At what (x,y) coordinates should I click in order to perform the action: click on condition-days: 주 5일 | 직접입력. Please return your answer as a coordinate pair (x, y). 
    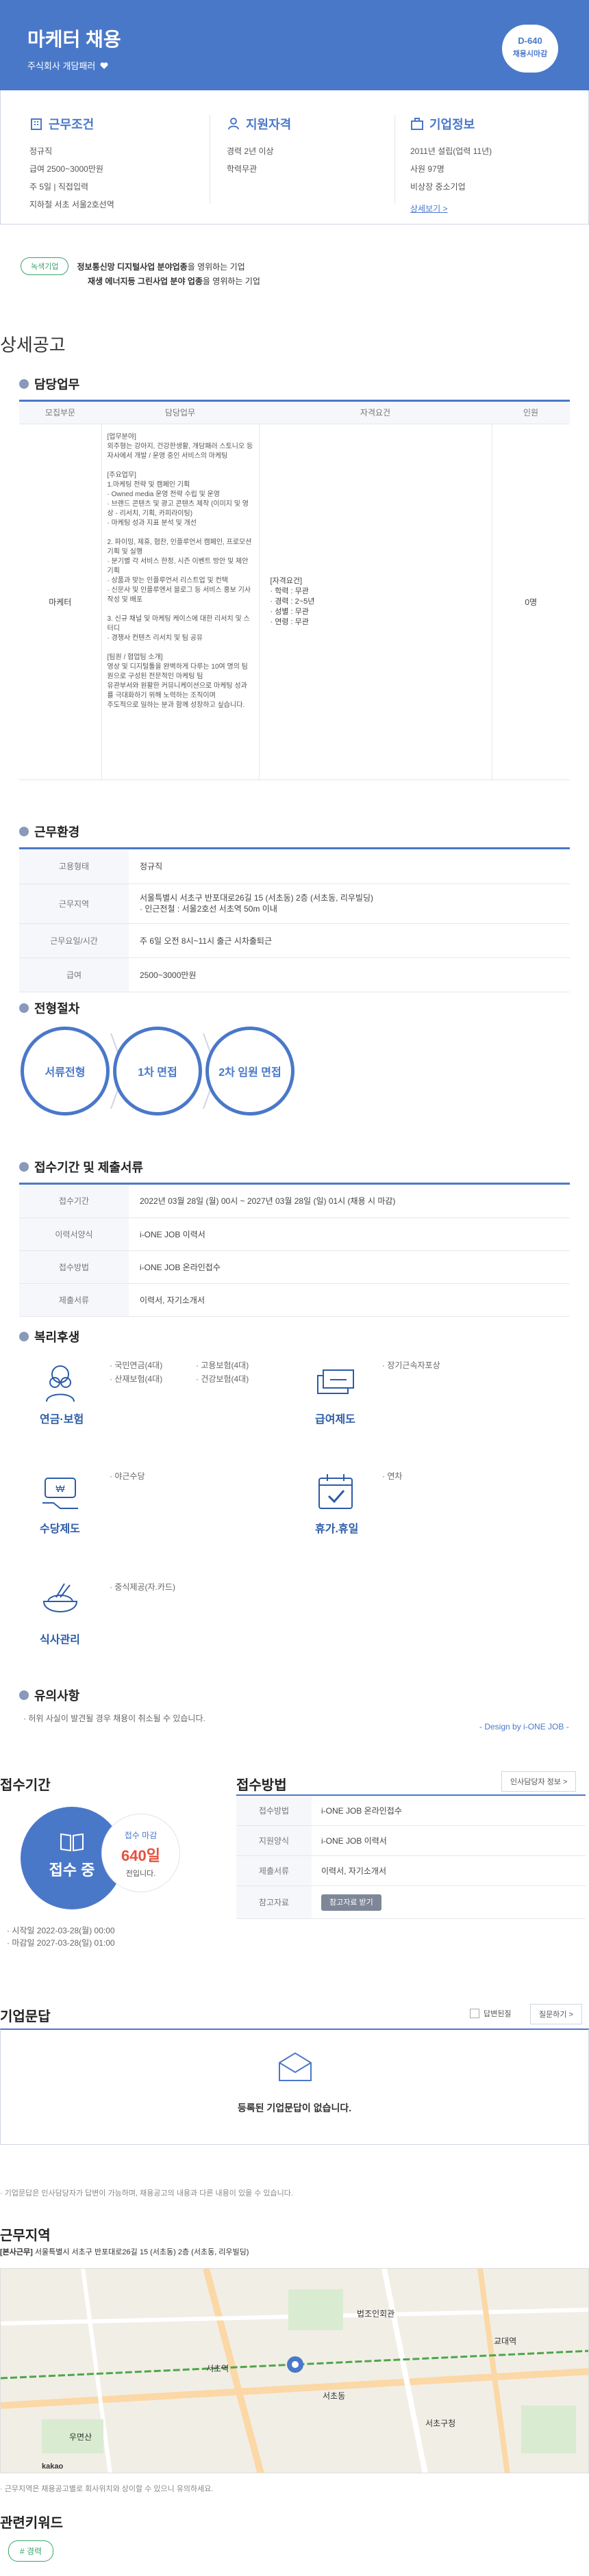
    Looking at the image, I should click on (59, 187).